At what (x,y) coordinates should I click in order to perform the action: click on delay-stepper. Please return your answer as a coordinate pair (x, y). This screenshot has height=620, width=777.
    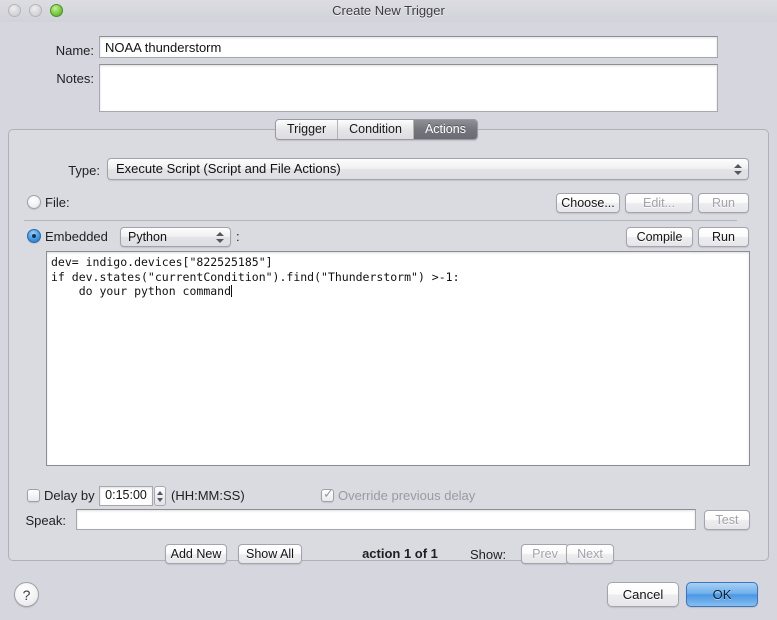
    Looking at the image, I should click on (160, 496).